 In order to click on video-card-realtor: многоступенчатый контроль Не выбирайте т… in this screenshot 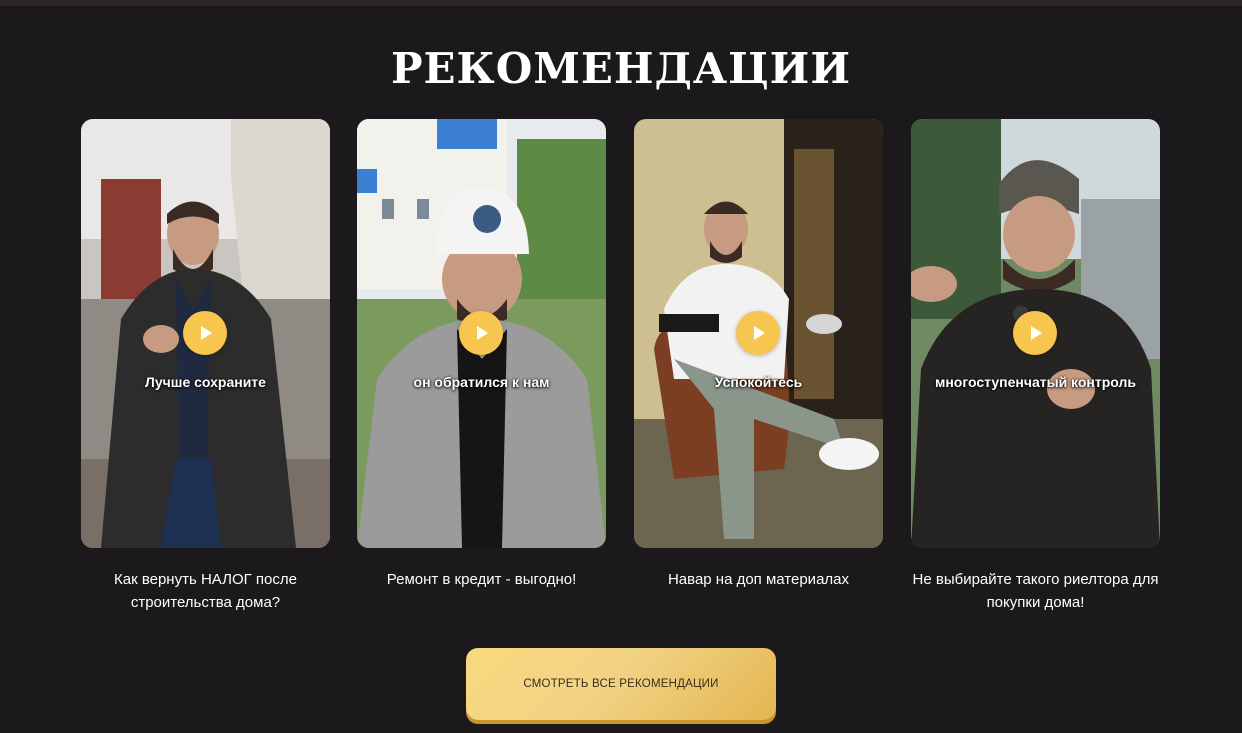, I will do `click(1035, 366)`.